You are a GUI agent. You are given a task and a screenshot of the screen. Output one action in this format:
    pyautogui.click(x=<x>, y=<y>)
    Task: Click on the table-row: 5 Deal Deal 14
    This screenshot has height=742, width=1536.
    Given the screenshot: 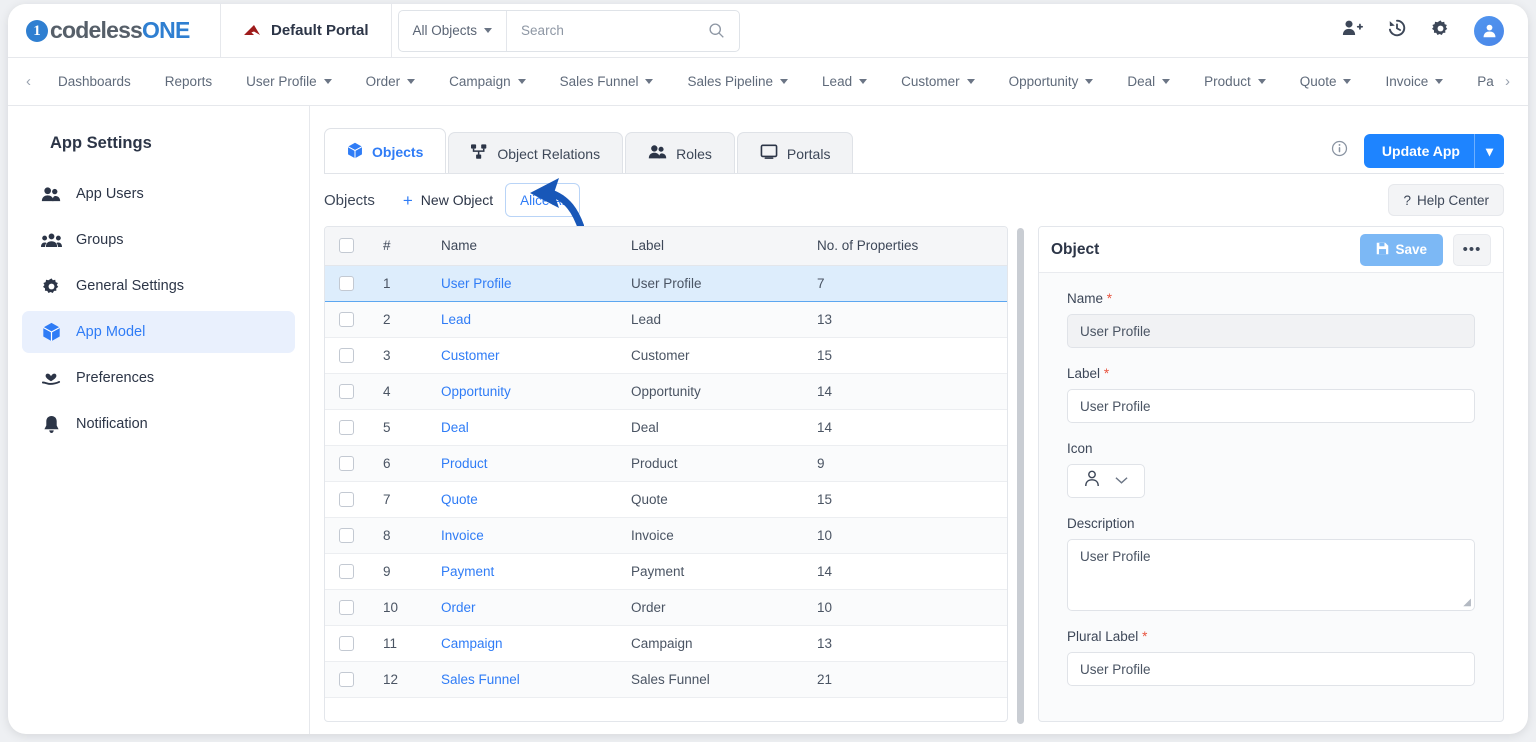 What is the action you would take?
    pyautogui.click(x=666, y=427)
    